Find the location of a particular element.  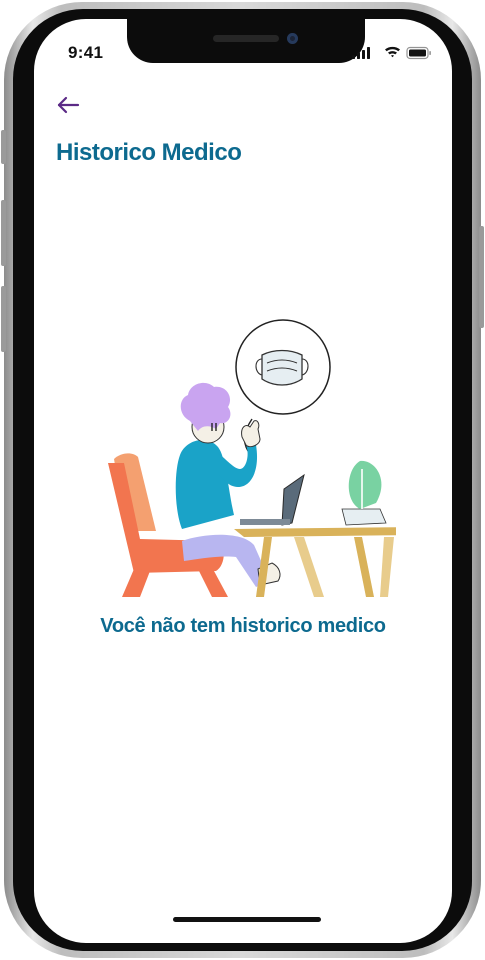

power-button is located at coordinates (481, 277).